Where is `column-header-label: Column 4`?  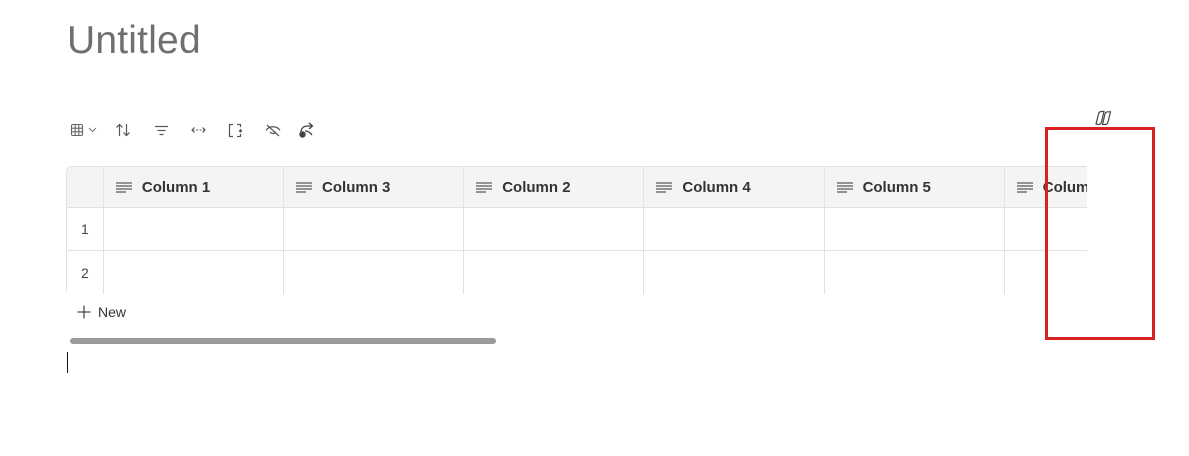 column-header-label: Column 4 is located at coordinates (716, 187).